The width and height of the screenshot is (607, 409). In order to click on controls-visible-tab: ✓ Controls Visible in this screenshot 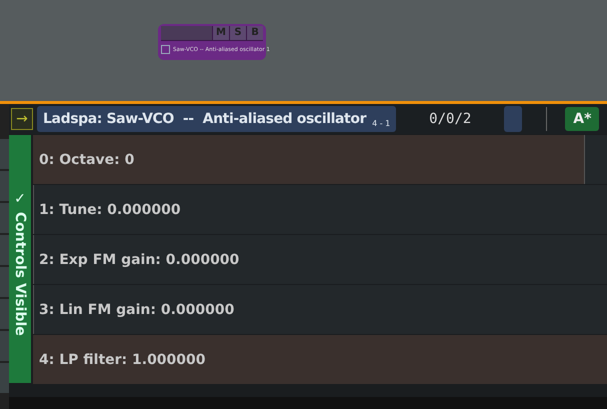, I will do `click(20, 259)`.